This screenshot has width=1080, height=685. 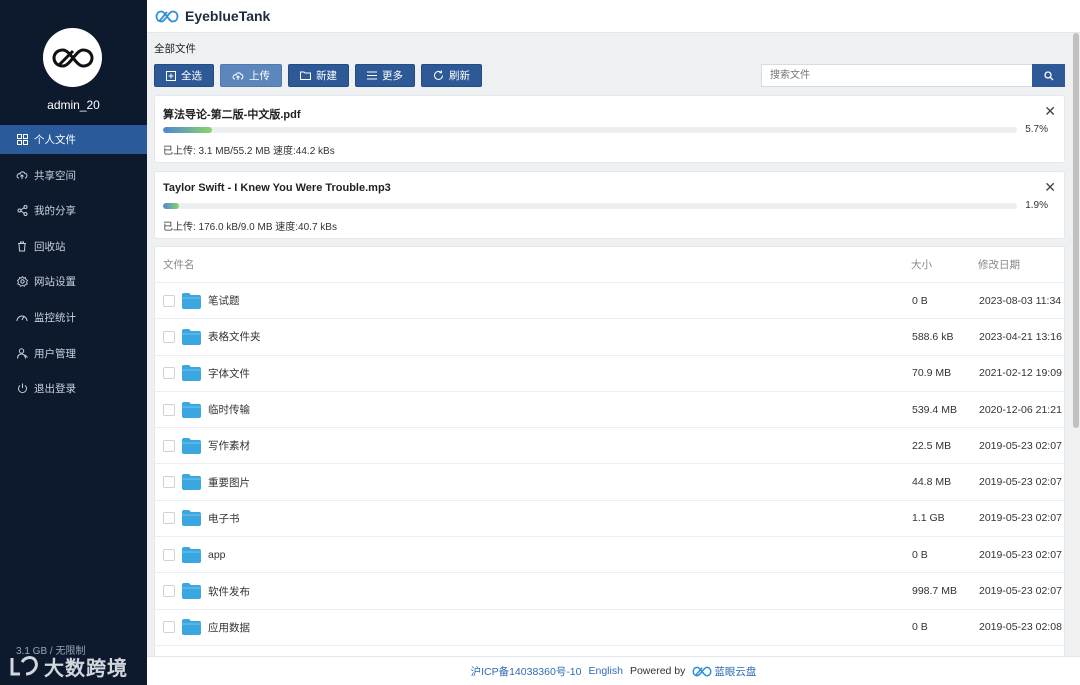 I want to click on sidebar-item-shared-space: 共享空间, so click(x=73, y=175).